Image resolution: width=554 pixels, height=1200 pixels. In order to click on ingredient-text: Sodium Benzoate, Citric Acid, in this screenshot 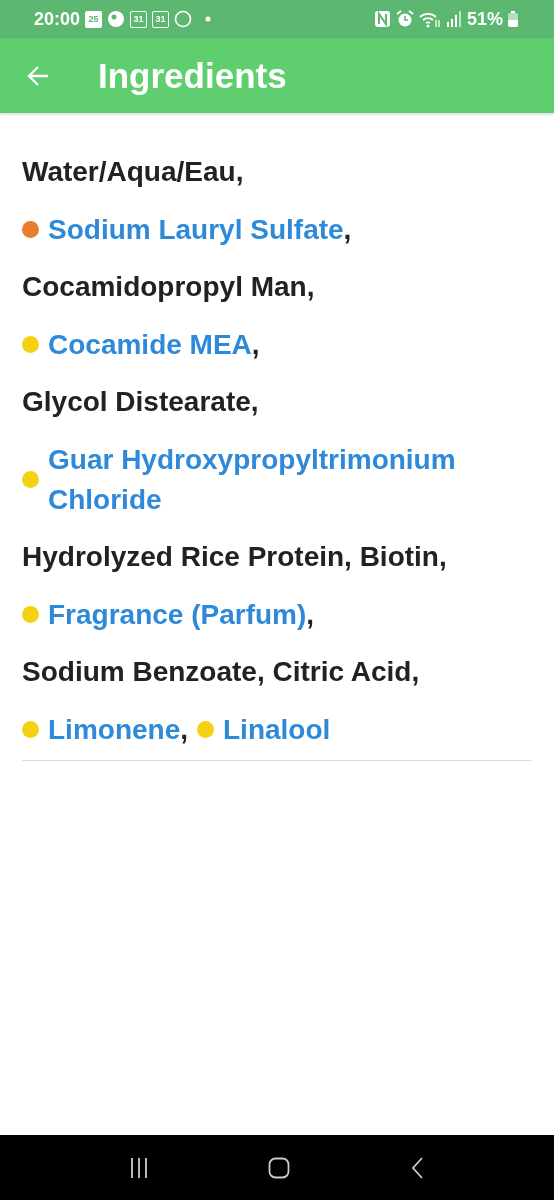, I will do `click(221, 672)`.